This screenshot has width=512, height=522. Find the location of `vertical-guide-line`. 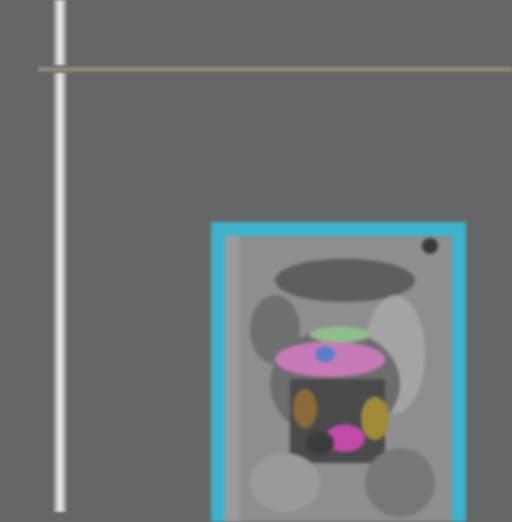

vertical-guide-line is located at coordinates (60, 256).